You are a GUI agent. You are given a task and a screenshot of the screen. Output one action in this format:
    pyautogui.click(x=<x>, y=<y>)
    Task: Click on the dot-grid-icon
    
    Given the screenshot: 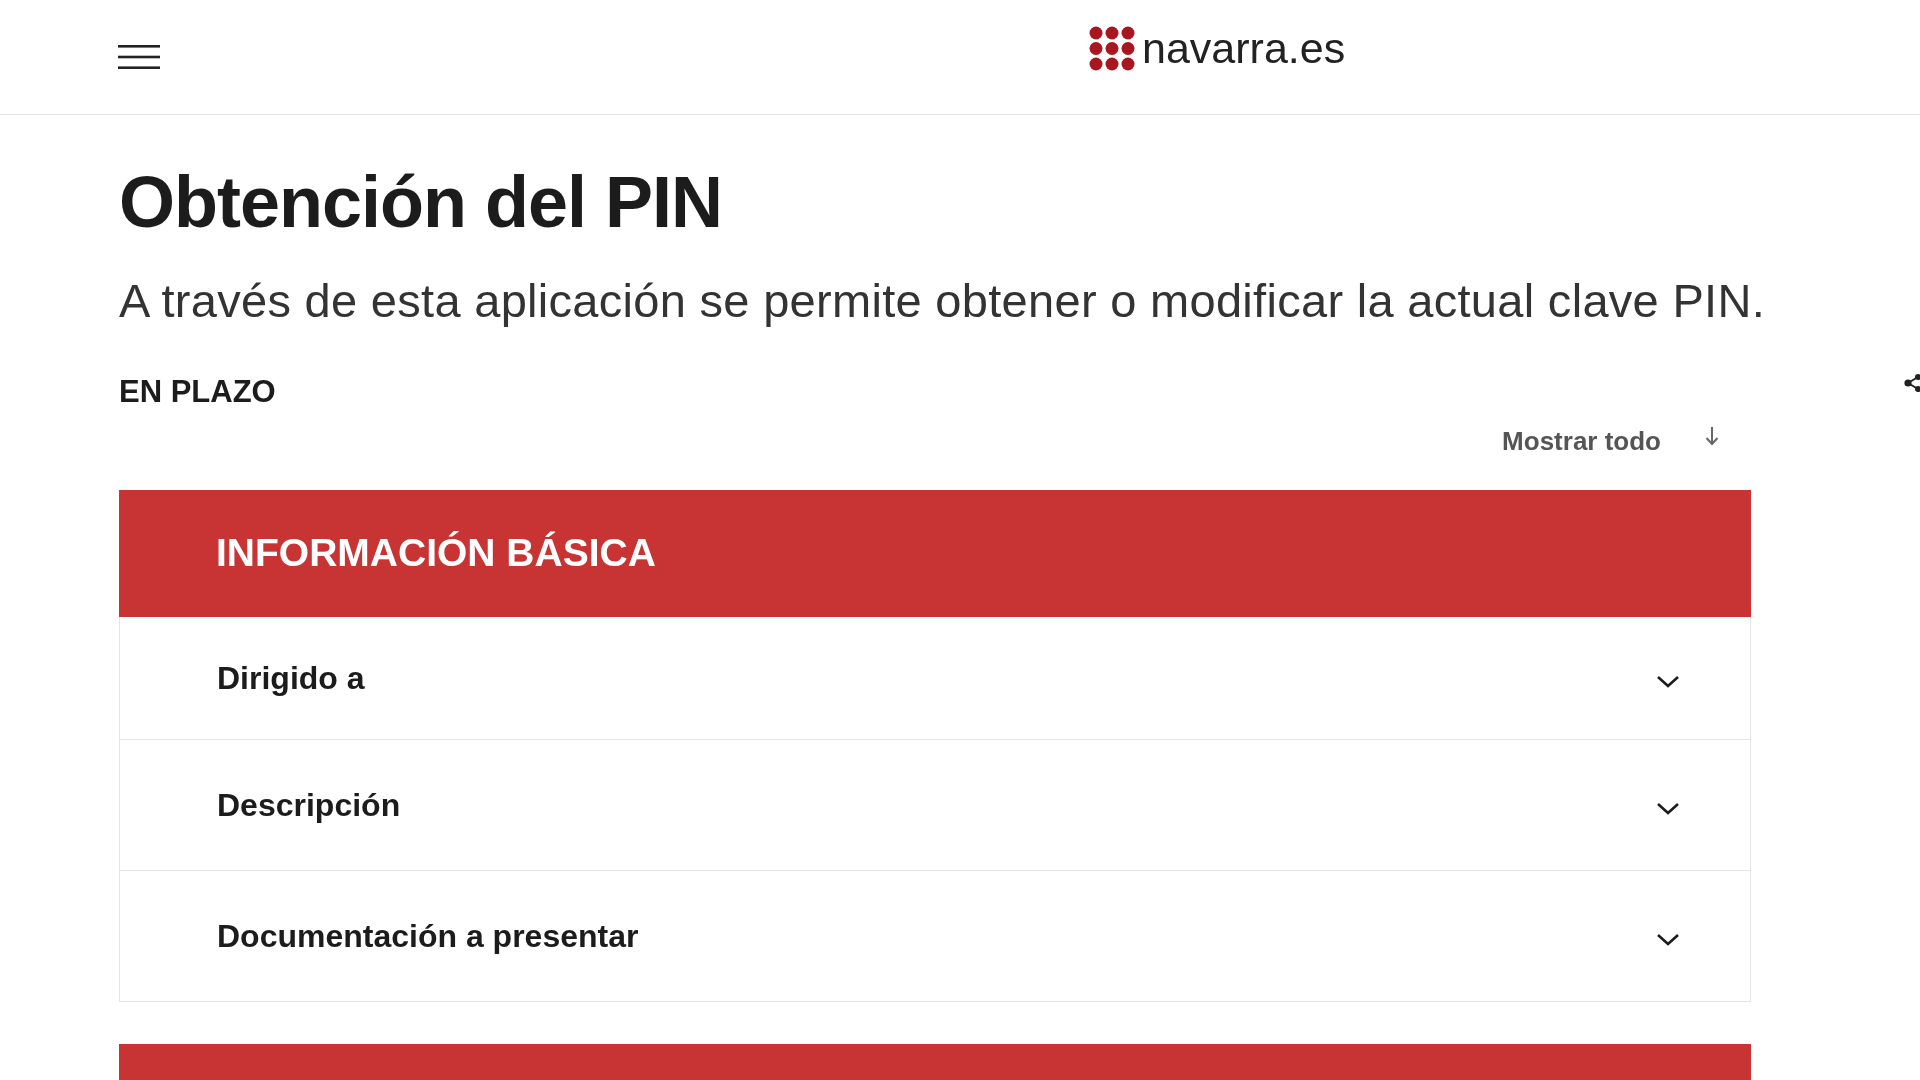 What is the action you would take?
    pyautogui.click(x=1112, y=48)
    